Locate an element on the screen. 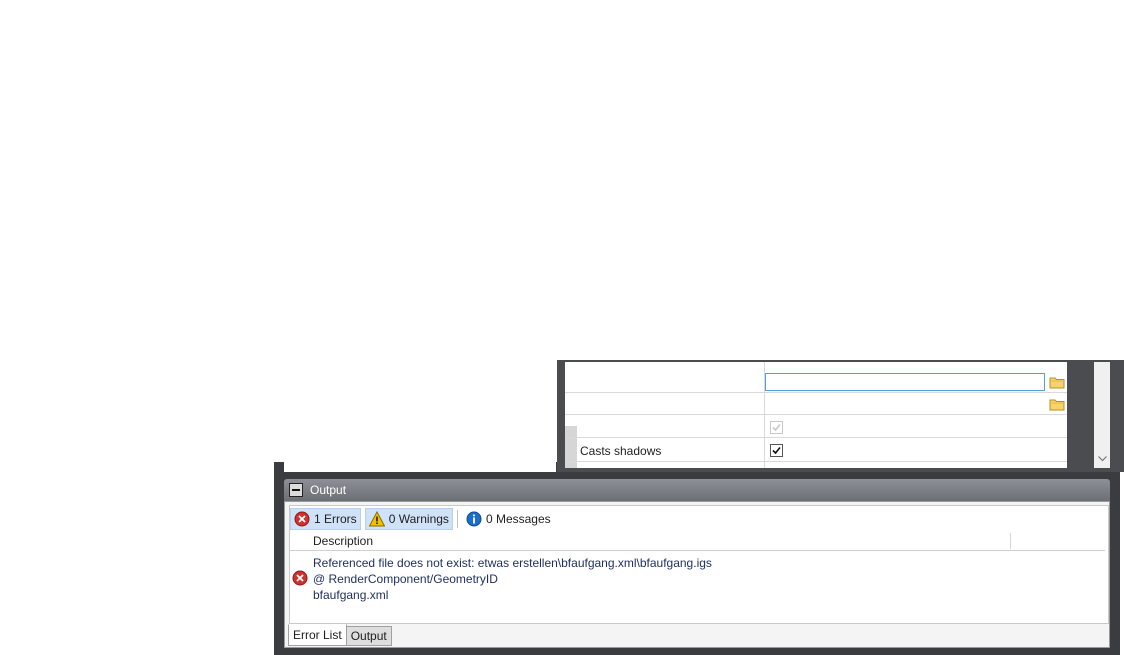 This screenshot has width=1124, height=655. tab-output: Output is located at coordinates (368, 636).